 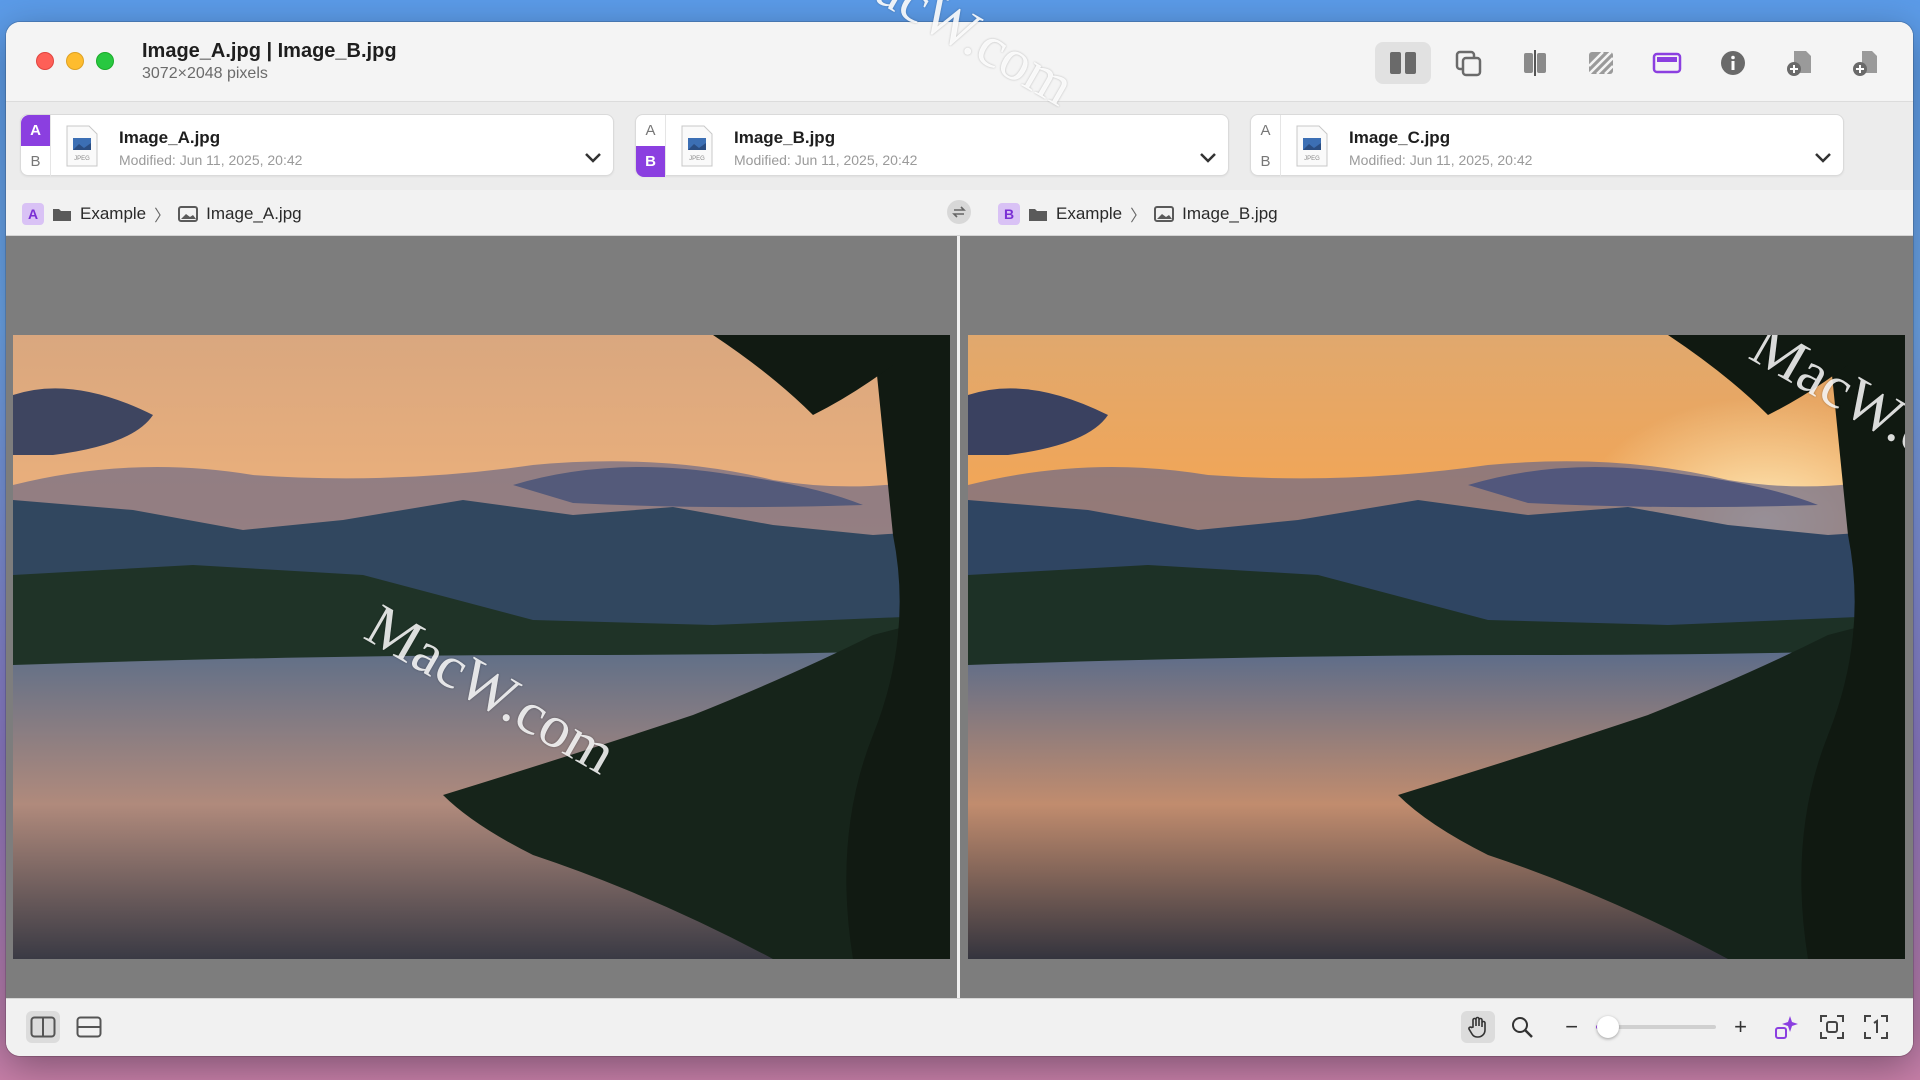 I want to click on difference-button, so click(x=1601, y=63).